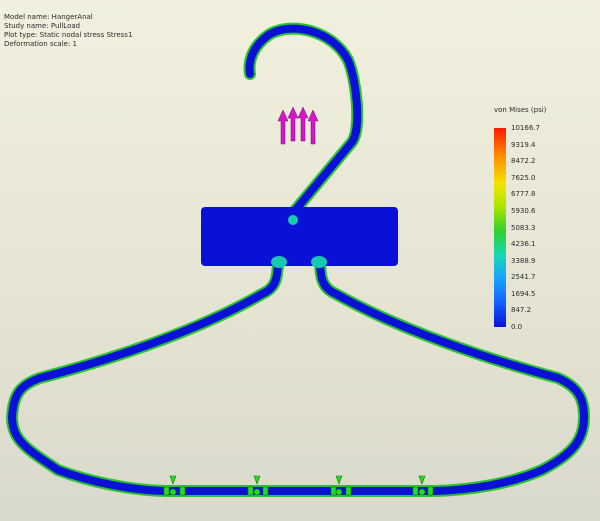  I want to click on legend-tick: 4236.1, so click(523, 244).